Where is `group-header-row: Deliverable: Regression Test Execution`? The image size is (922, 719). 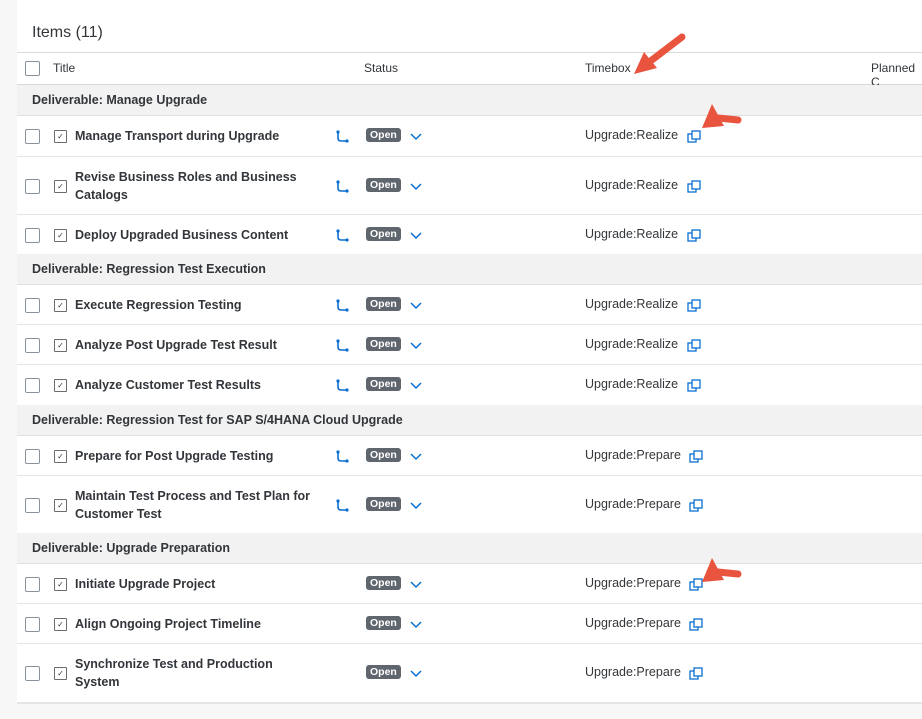 group-header-row: Deliverable: Regression Test Execution is located at coordinates (469, 269).